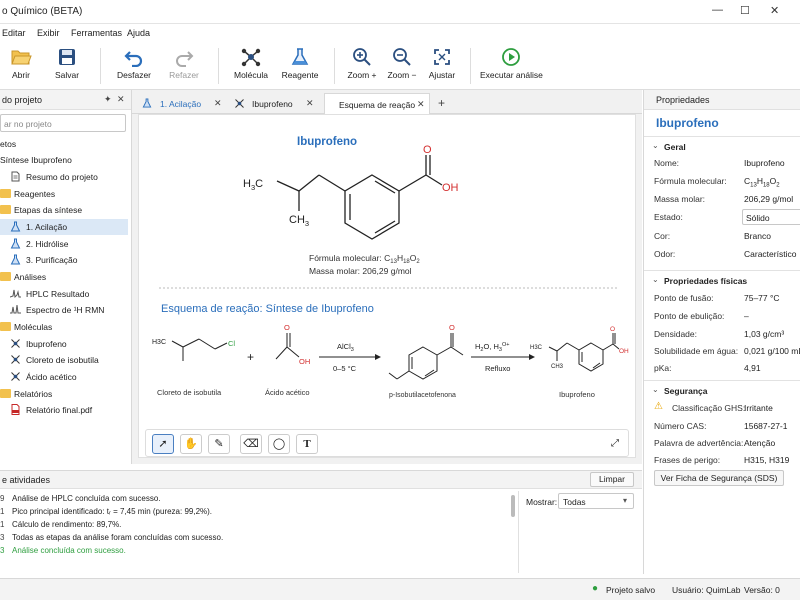  What do you see at coordinates (64, 260) in the screenshot?
I see `tree-item-purificacao: 3. Purificação` at bounding box center [64, 260].